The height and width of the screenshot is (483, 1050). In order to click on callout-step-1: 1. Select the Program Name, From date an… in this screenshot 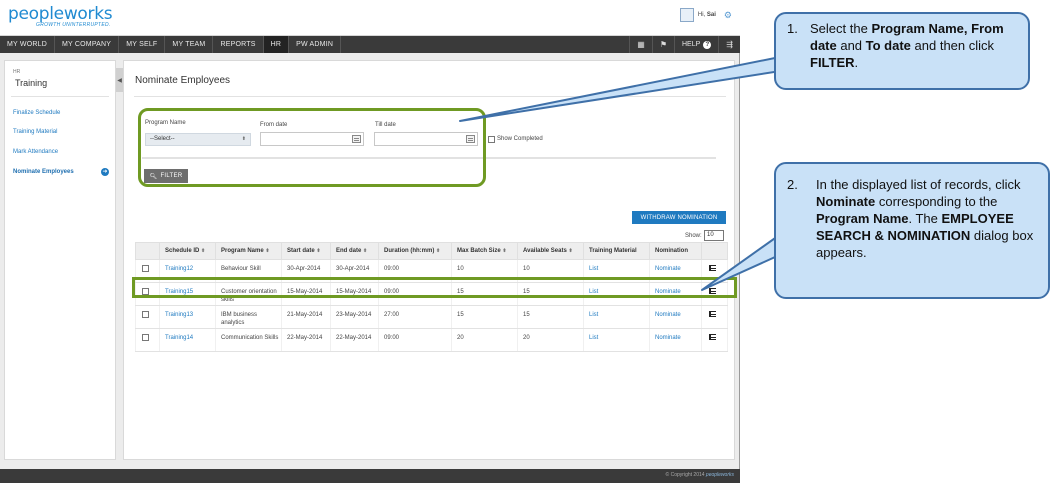, I will do `click(902, 51)`.